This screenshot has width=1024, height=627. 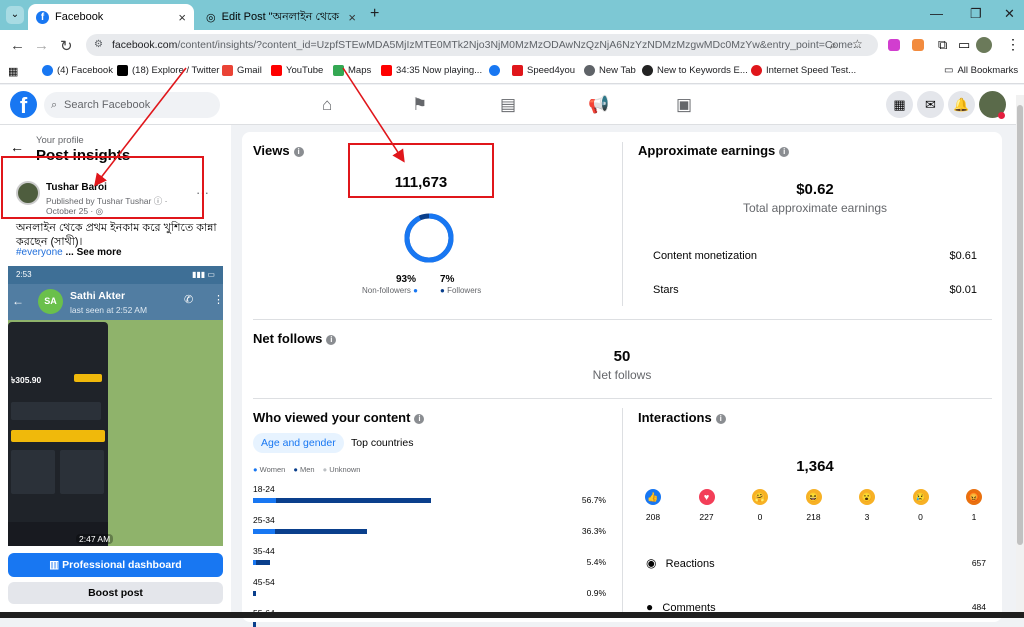 What do you see at coordinates (249, 127) in the screenshot?
I see `annotation-arrows` at bounding box center [249, 127].